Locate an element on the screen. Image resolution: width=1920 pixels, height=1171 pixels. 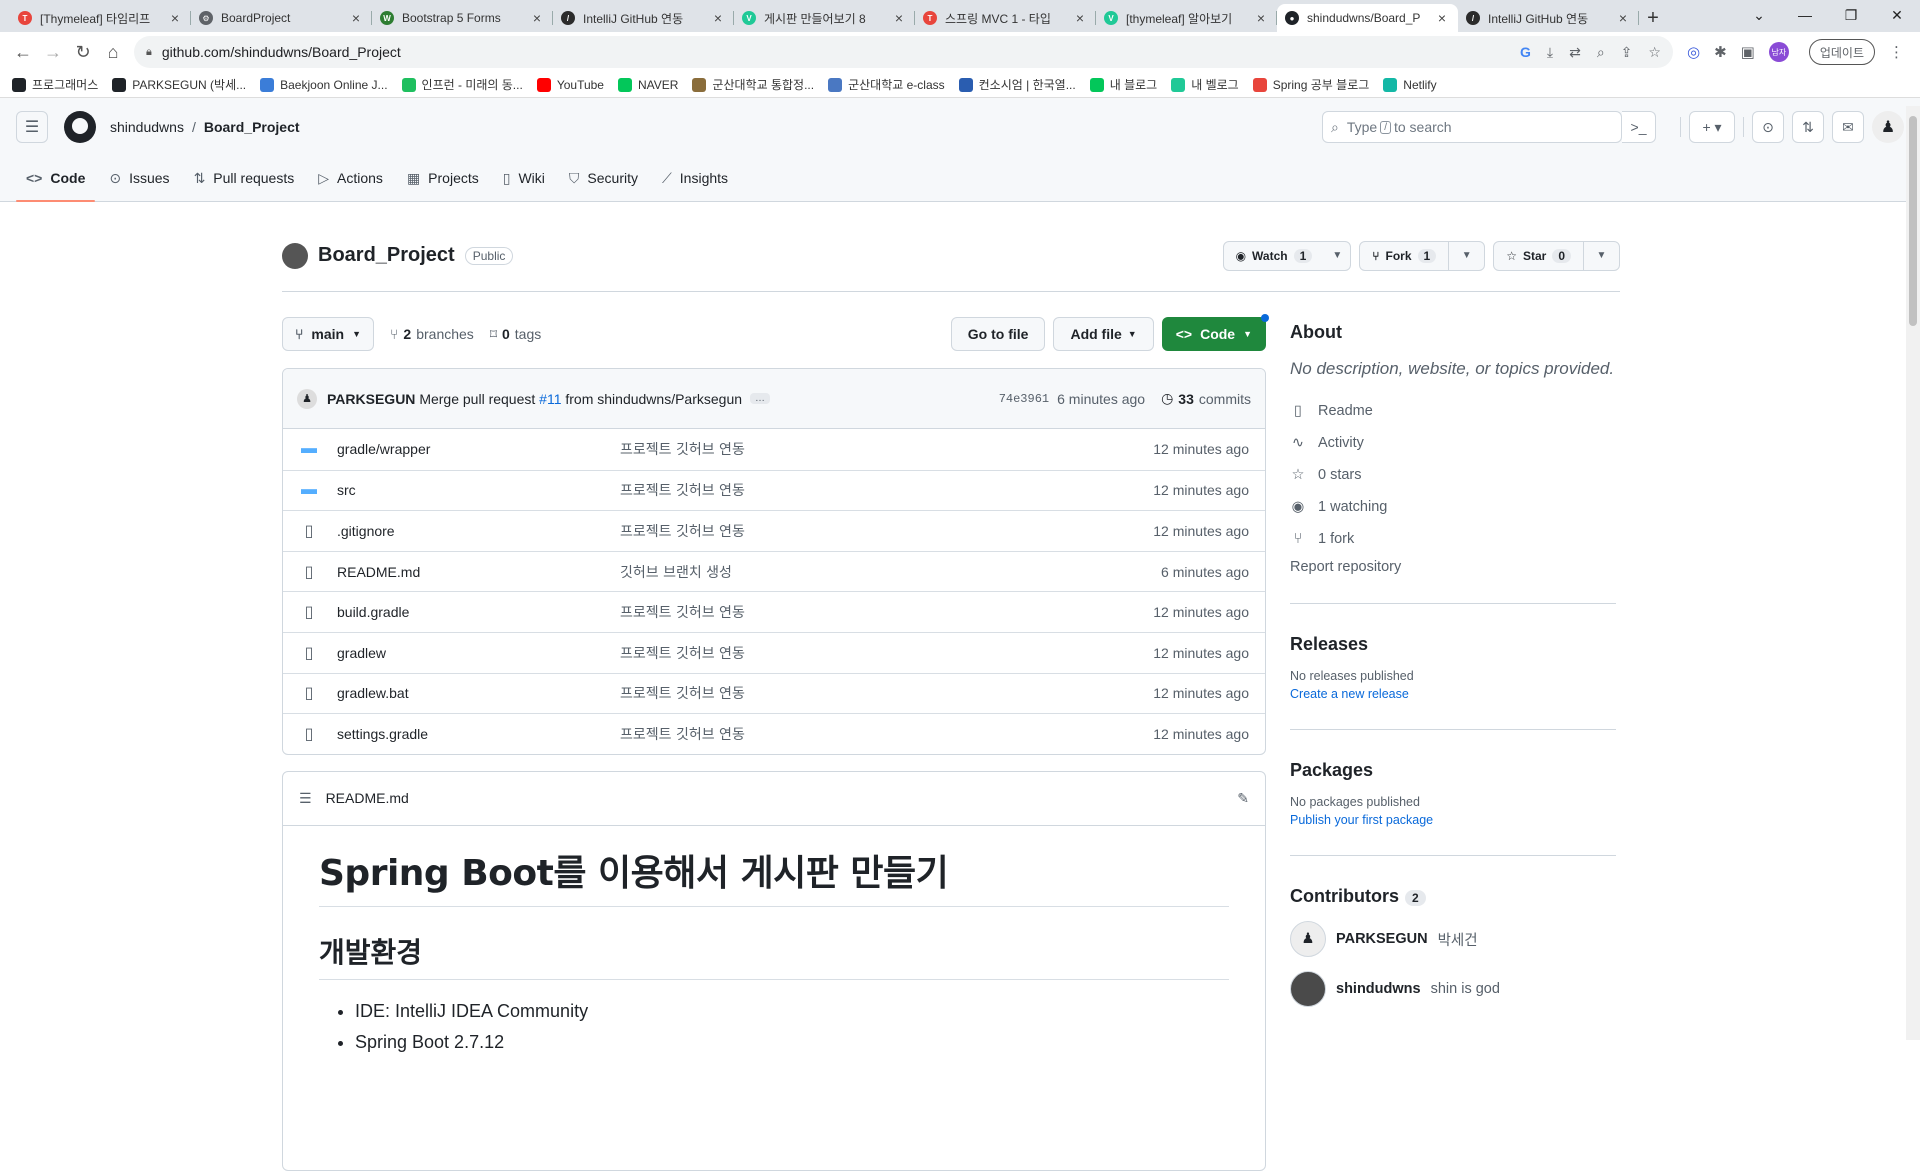
fork-button: ⑂ Fork 1 ▼ is located at coordinates (1422, 255).